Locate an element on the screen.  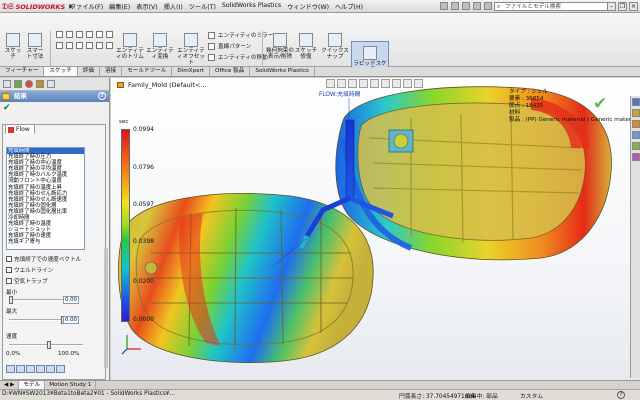
tab-dimxpert: DimXpert is located at coordinates (191, 71).